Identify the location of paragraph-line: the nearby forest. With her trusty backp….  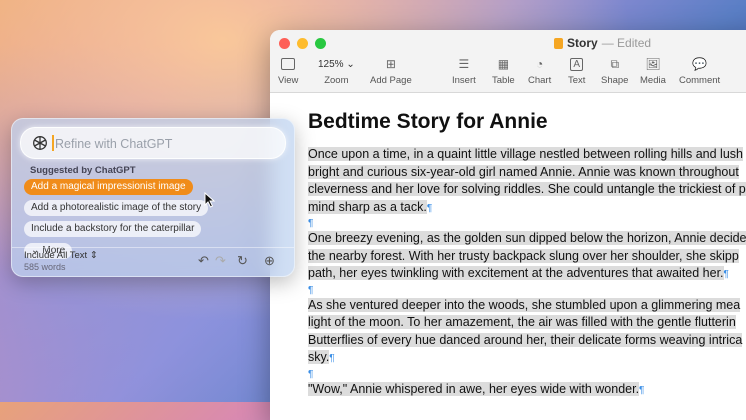
(523, 255).